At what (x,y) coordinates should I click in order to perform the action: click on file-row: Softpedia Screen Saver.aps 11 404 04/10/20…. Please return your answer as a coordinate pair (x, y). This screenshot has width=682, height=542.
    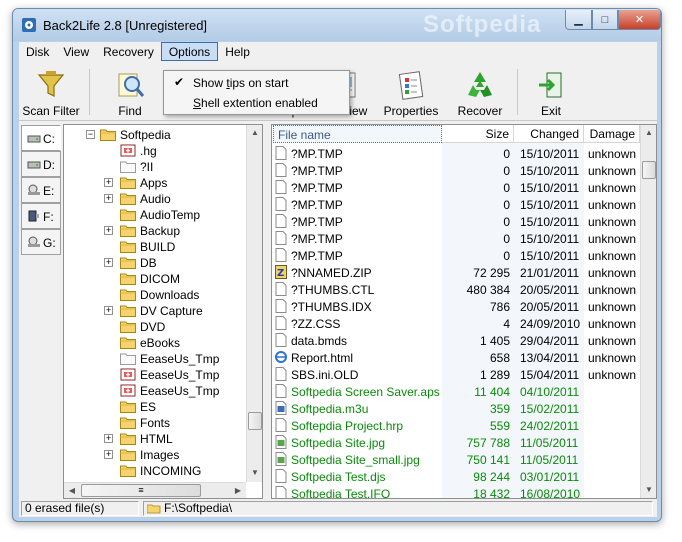
    Looking at the image, I should click on (456, 391).